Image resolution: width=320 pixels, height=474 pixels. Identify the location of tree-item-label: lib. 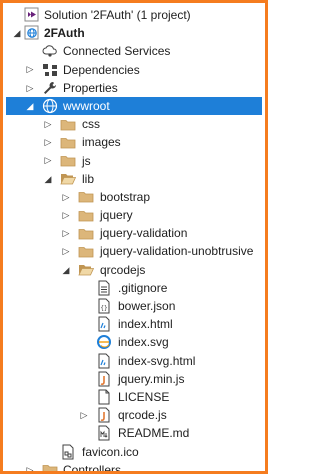
(88, 178).